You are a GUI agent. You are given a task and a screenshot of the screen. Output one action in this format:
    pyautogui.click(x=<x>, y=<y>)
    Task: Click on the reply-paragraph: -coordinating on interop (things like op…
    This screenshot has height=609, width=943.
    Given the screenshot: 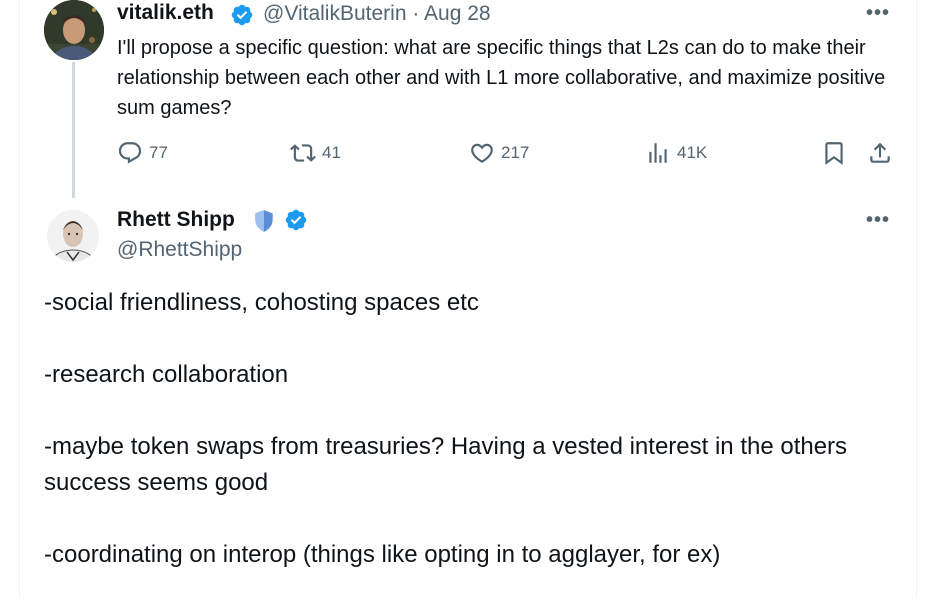 What is the action you would take?
    pyautogui.click(x=382, y=554)
    